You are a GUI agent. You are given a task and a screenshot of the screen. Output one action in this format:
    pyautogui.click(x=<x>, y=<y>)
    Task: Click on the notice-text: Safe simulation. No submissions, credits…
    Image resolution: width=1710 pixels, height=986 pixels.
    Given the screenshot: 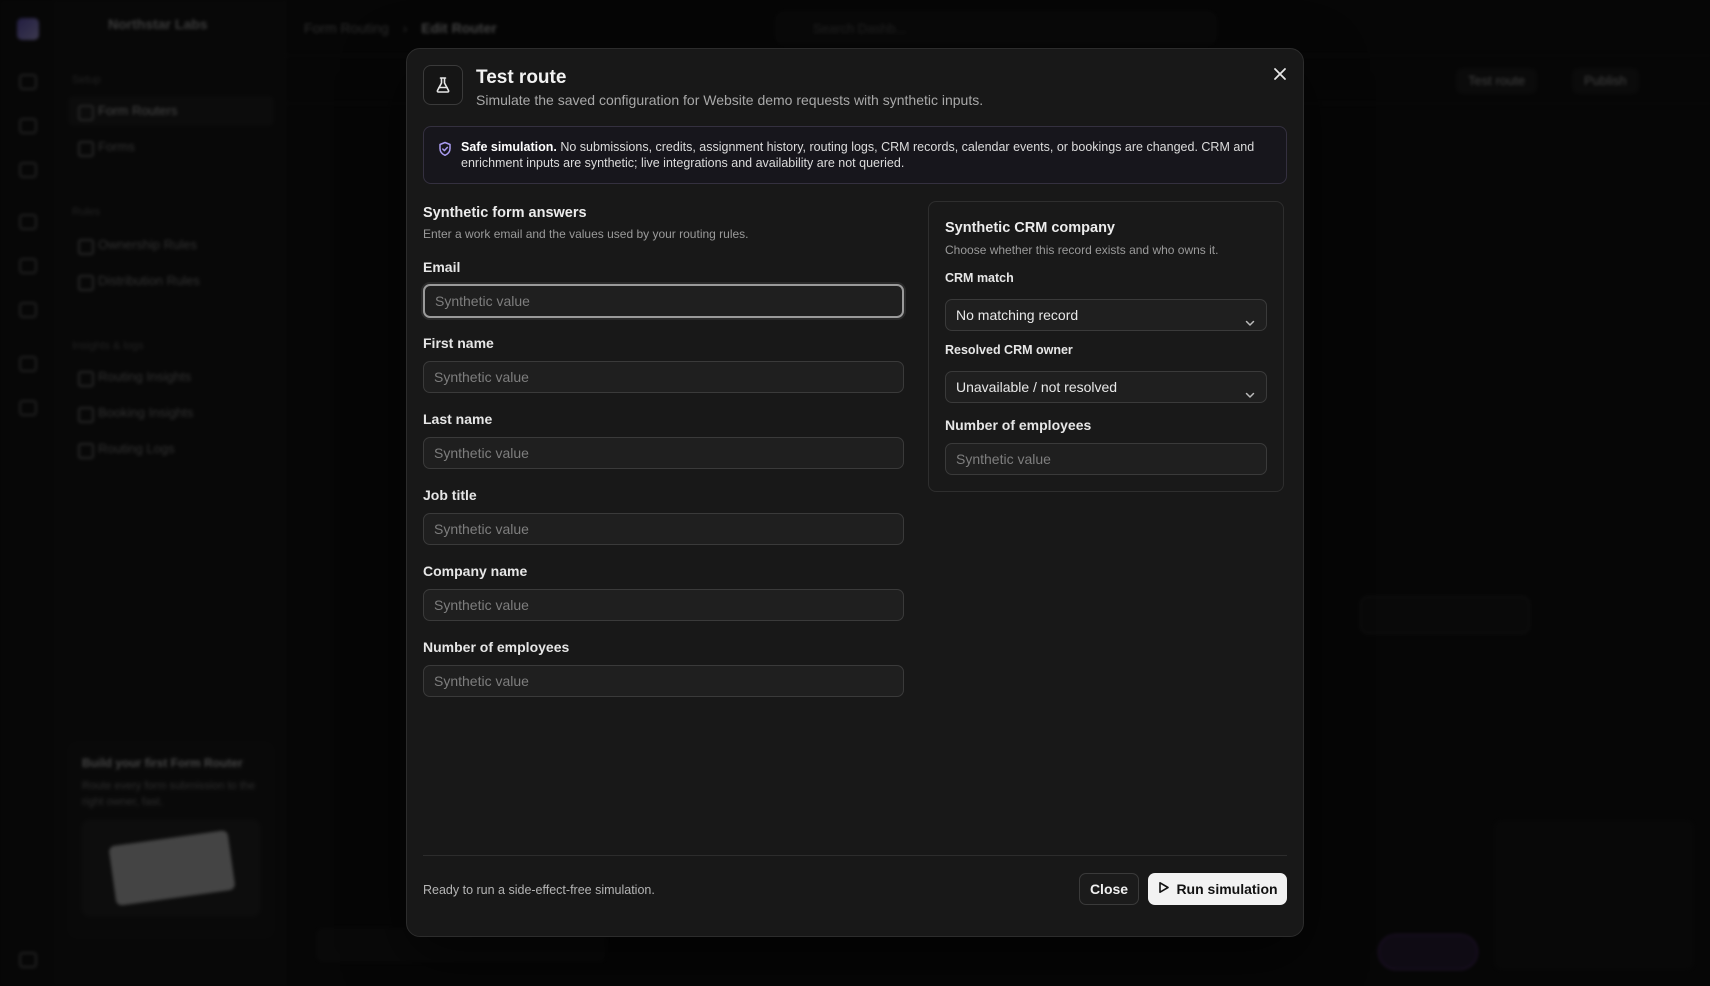 What is the action you would take?
    pyautogui.click(x=867, y=155)
    